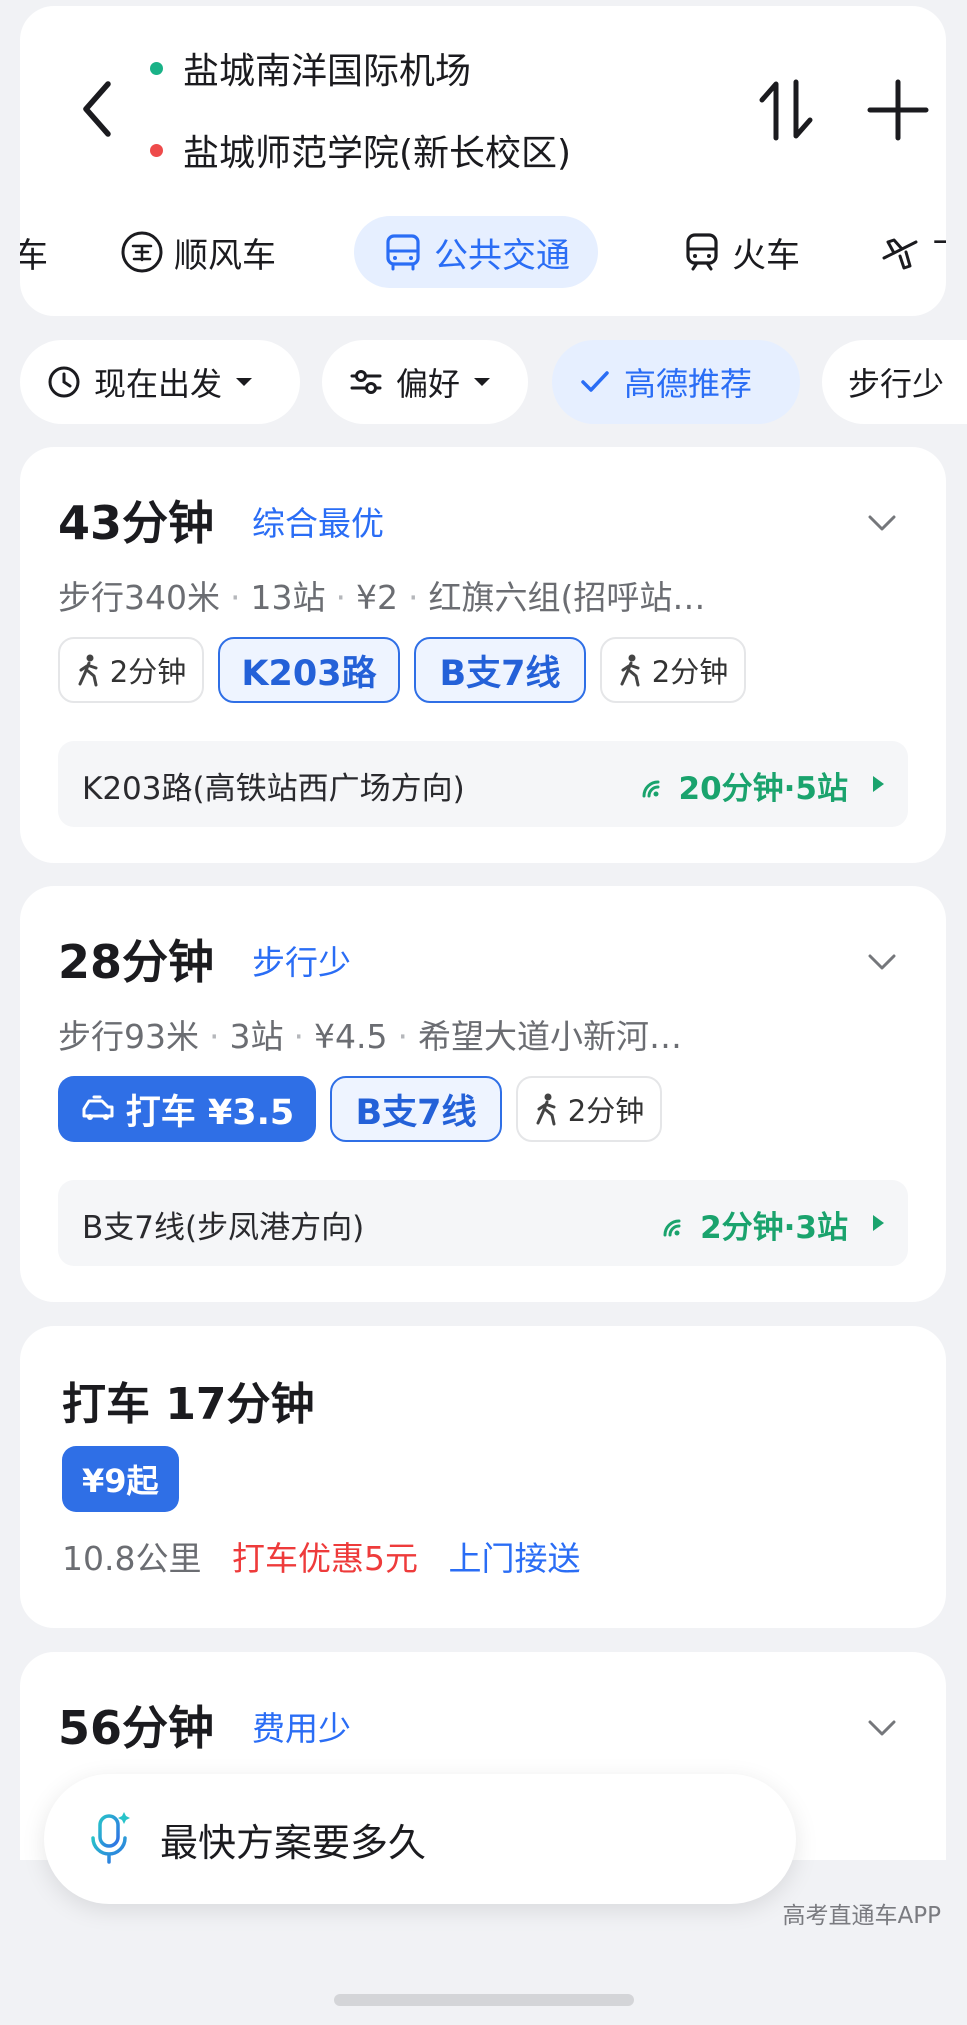 This screenshot has width=967, height=2025. I want to click on tab-plane: 飞机, so click(912, 252).